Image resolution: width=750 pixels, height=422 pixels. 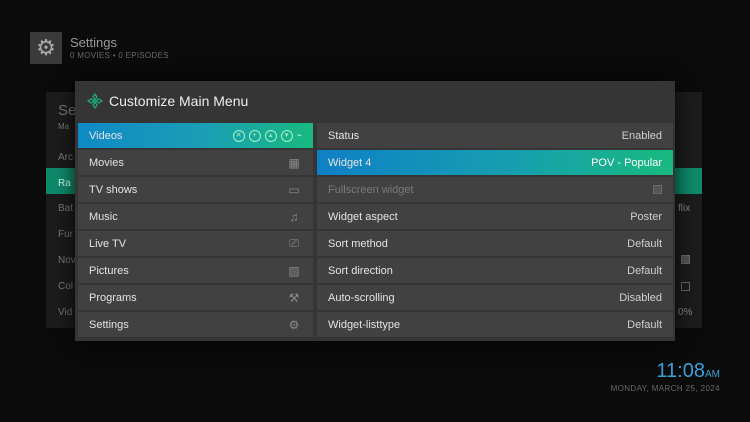 What do you see at coordinates (195, 189) in the screenshot?
I see `menu-item-tv-shows: TV shows ▭` at bounding box center [195, 189].